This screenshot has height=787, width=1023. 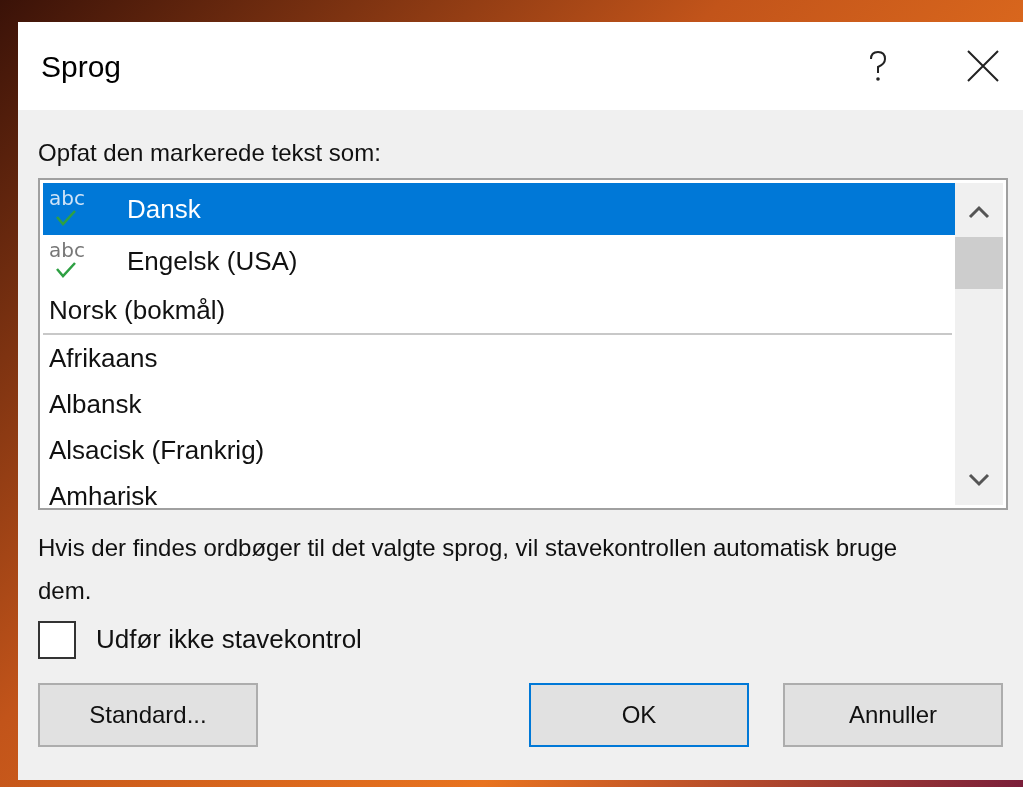 I want to click on checkbox, so click(x=57, y=639).